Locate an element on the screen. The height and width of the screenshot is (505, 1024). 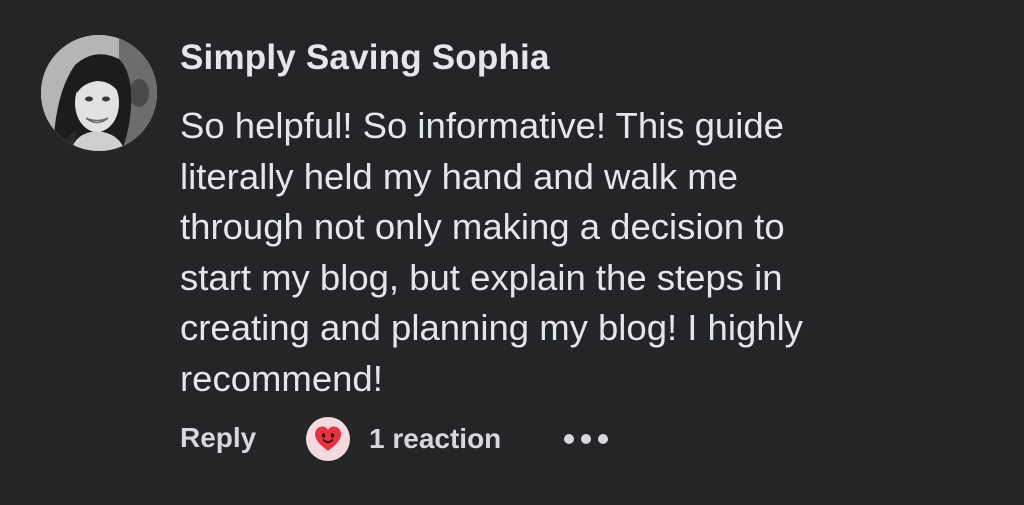
reaction-summary: 1 reaction is located at coordinates (403, 439).